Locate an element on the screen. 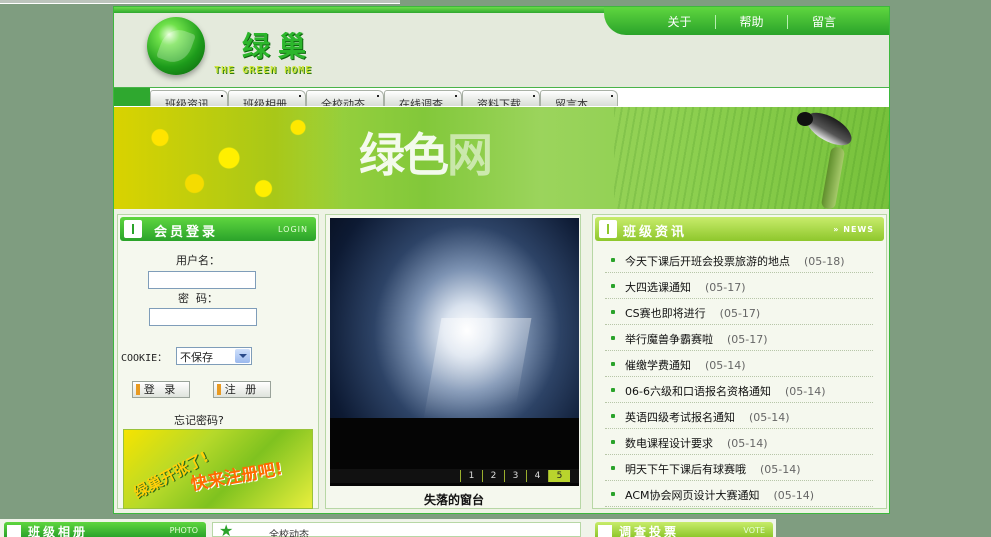  news-title-text: ACM协会网页设计大赛通知 is located at coordinates (692, 495).